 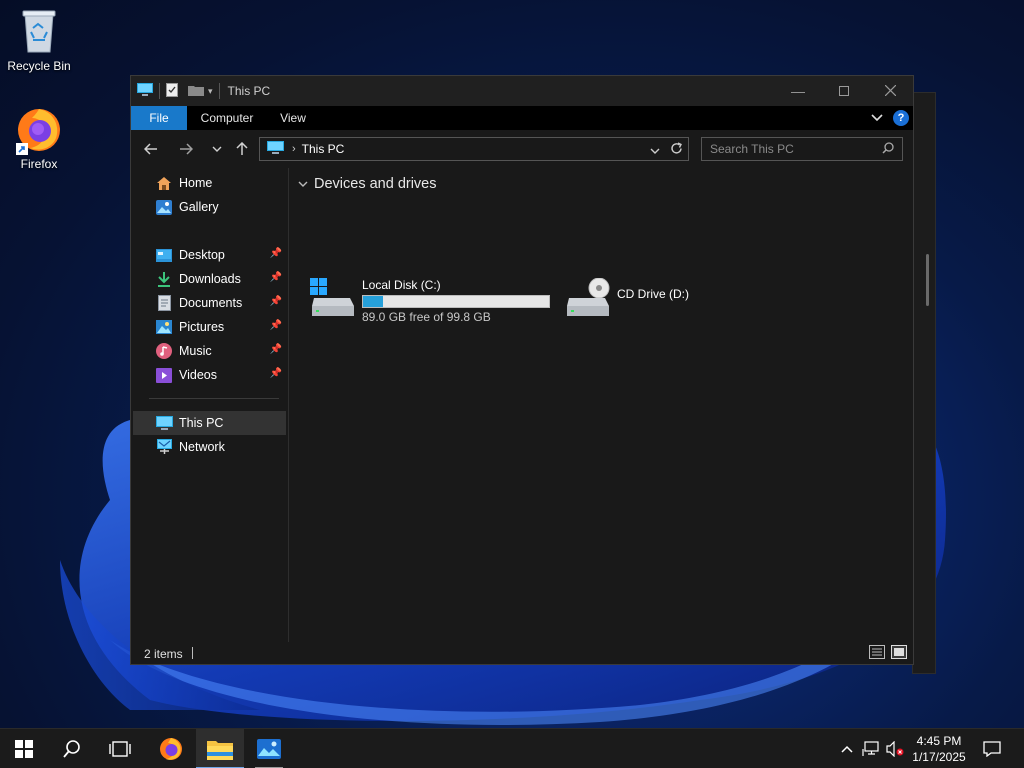 What do you see at coordinates (164, 303) in the screenshot?
I see `documents-icon` at bounding box center [164, 303].